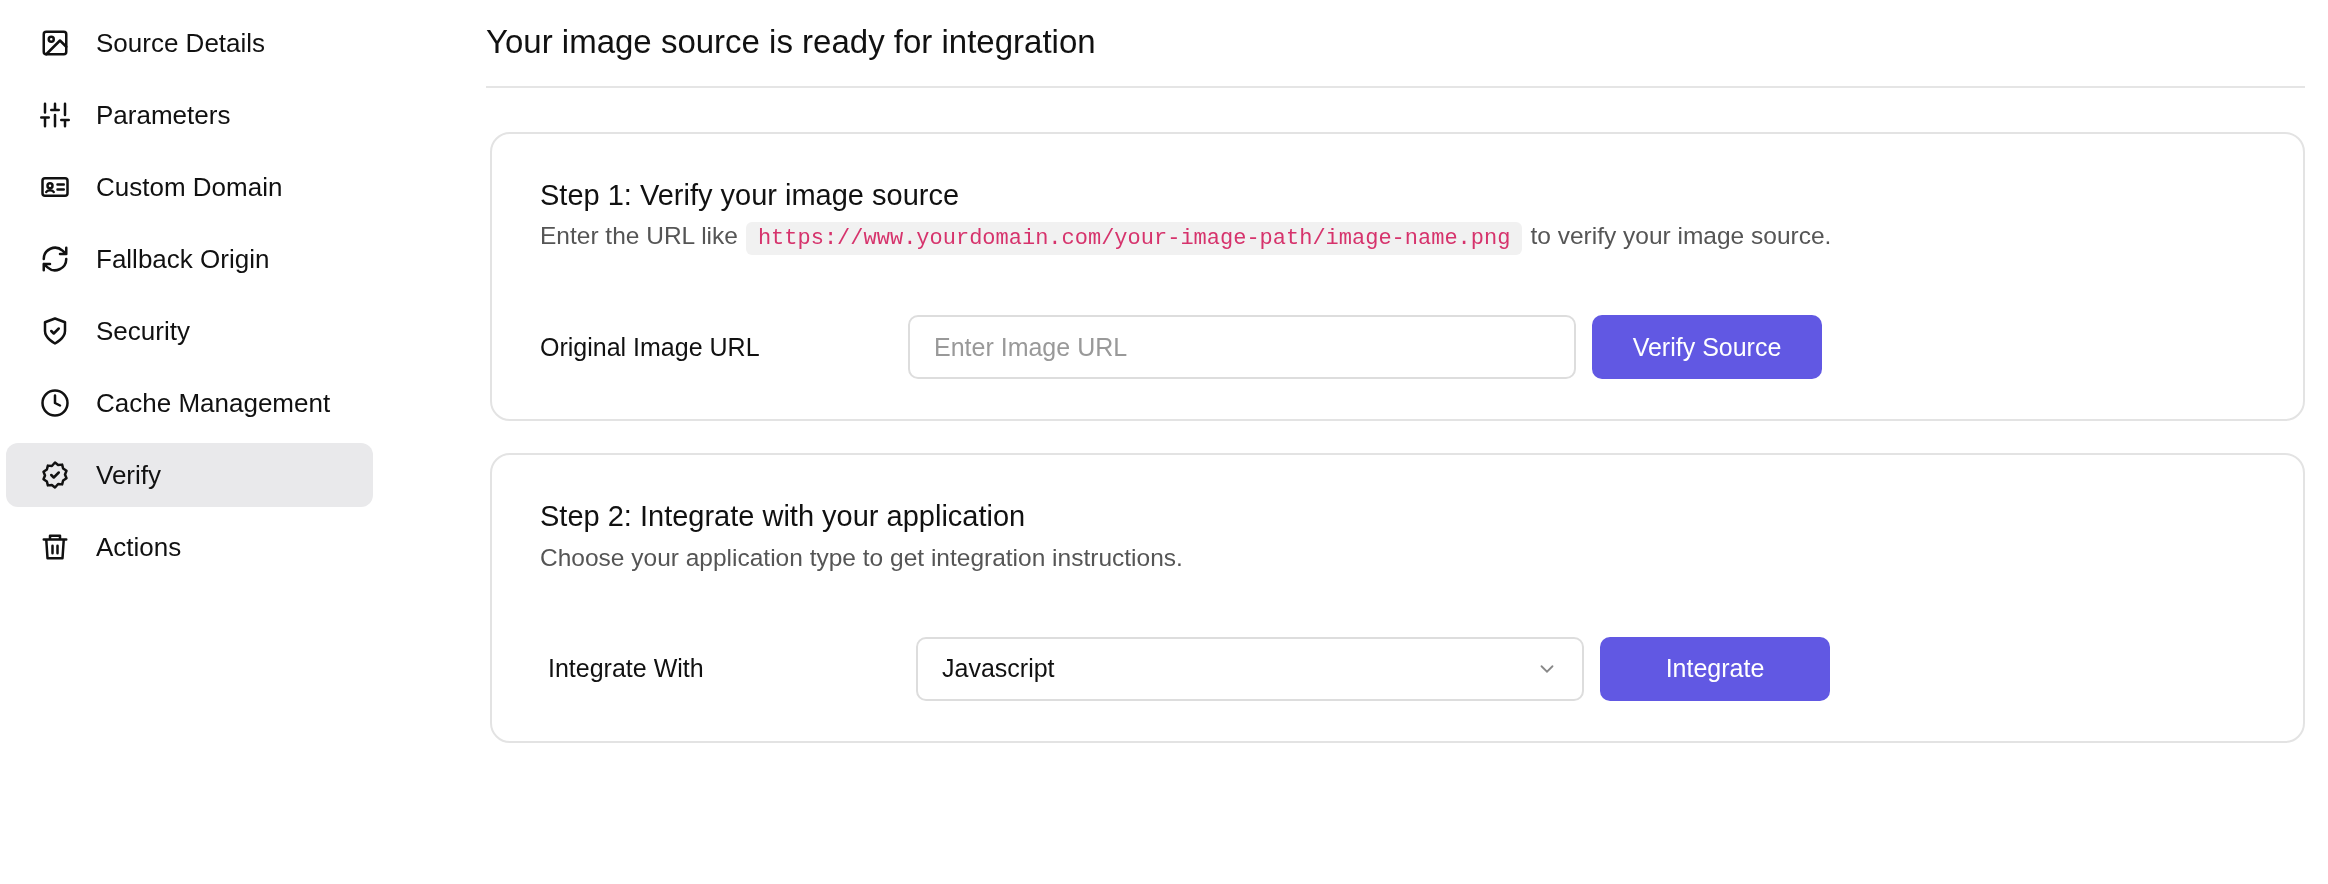  Describe the element at coordinates (55, 475) in the screenshot. I see `badge-check-icon` at that location.